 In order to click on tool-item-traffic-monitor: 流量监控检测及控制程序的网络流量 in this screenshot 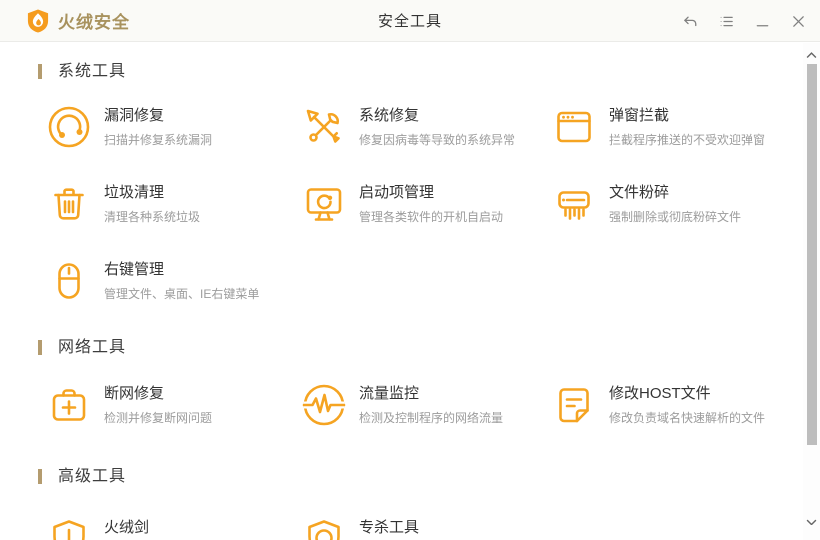, I will do `click(427, 406)`.